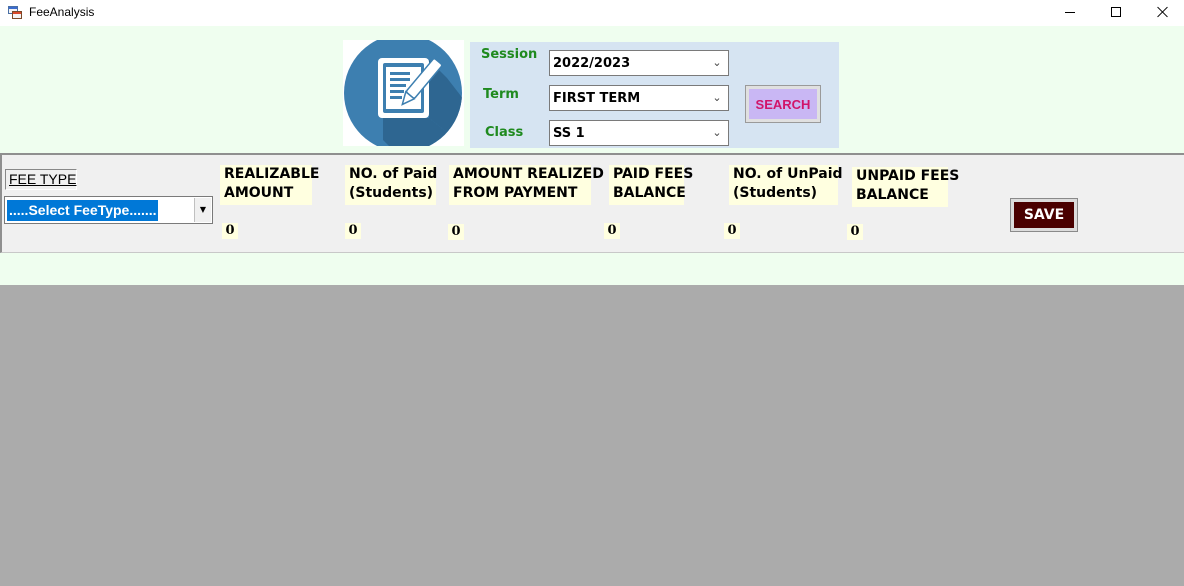  What do you see at coordinates (526, 185) in the screenshot?
I see `amount-realized-header: AMOUNT REALIZED FROM PAYMENT` at bounding box center [526, 185].